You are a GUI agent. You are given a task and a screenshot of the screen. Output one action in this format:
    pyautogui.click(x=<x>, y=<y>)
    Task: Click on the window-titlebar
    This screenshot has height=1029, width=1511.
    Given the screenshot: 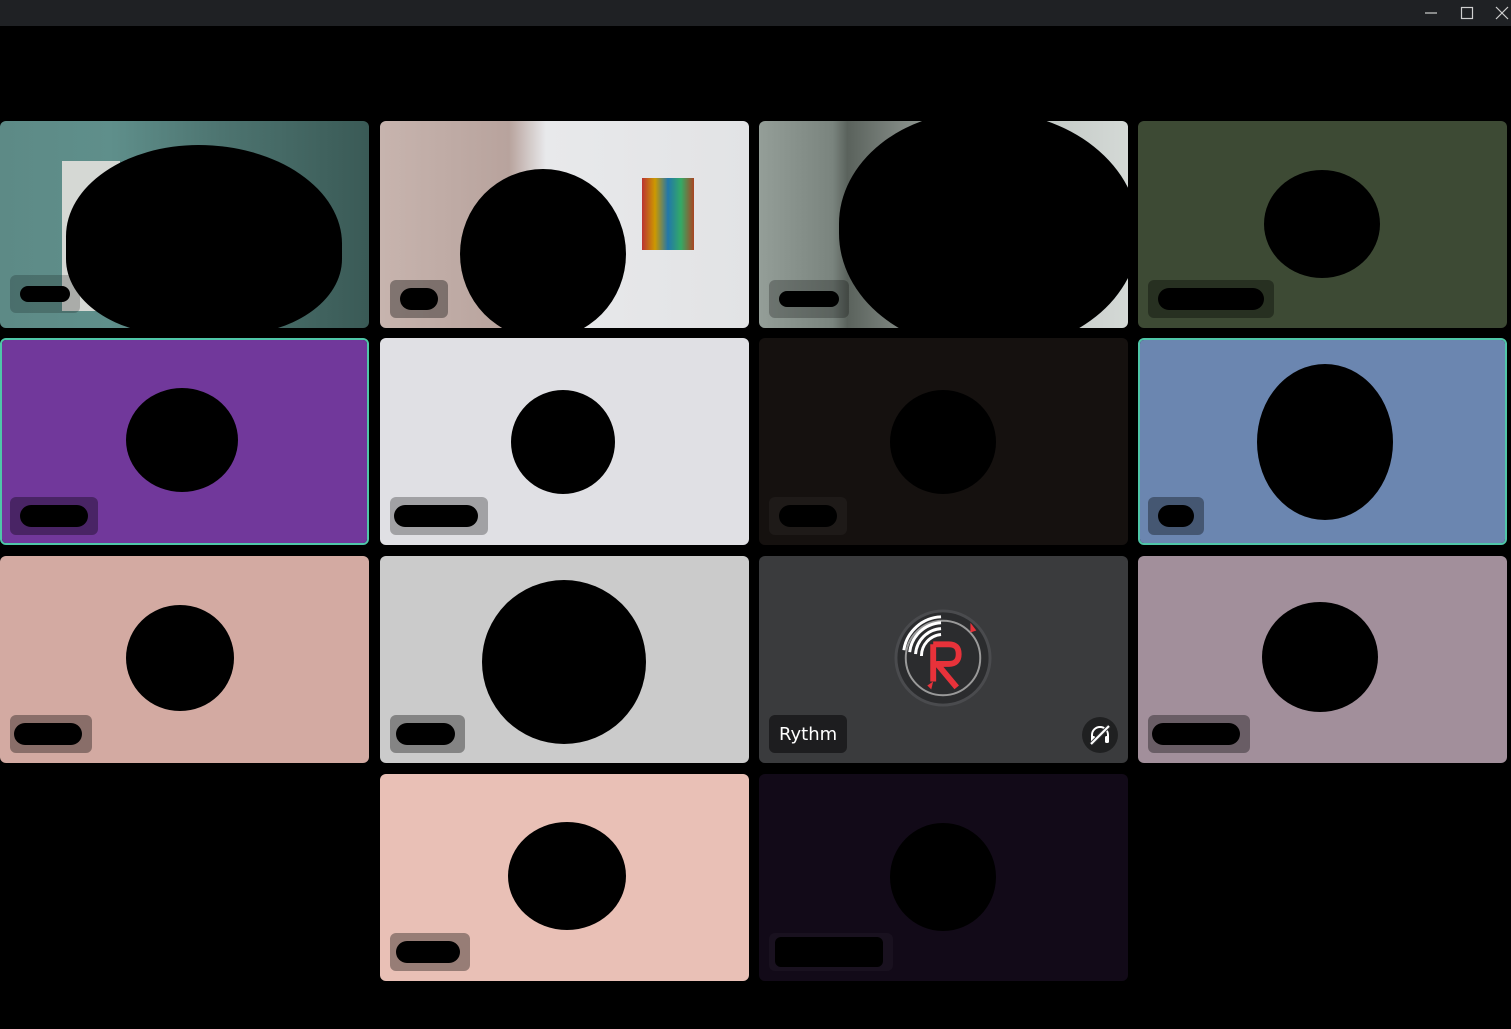 What is the action you would take?
    pyautogui.click(x=755, y=13)
    